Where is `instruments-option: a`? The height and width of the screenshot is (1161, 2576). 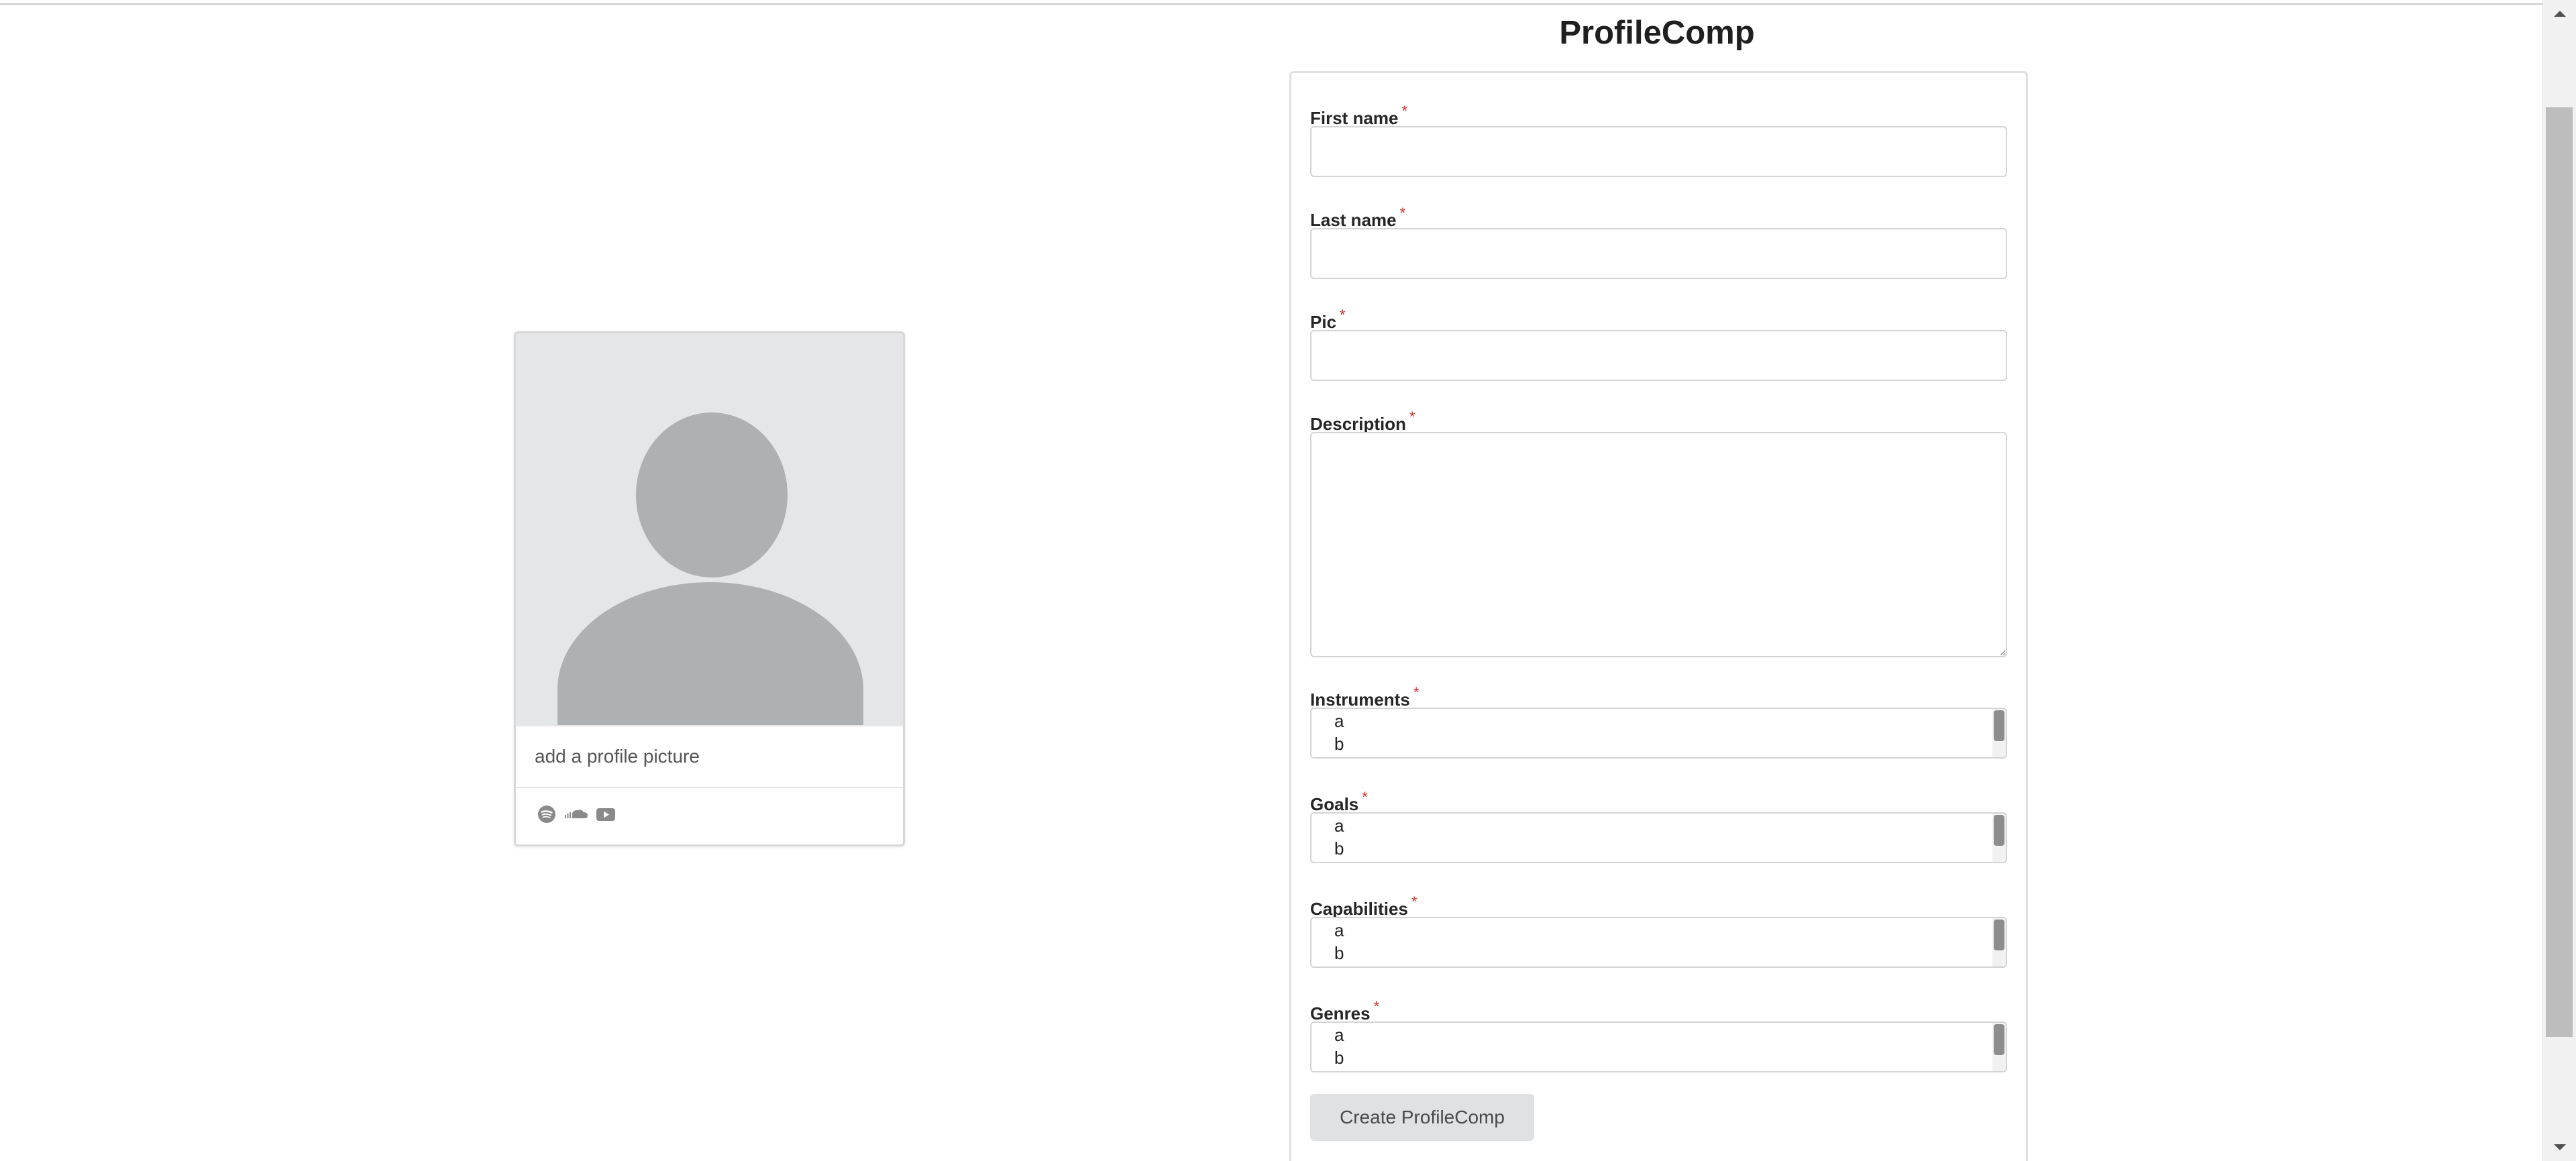 instruments-option: a is located at coordinates (1339, 721).